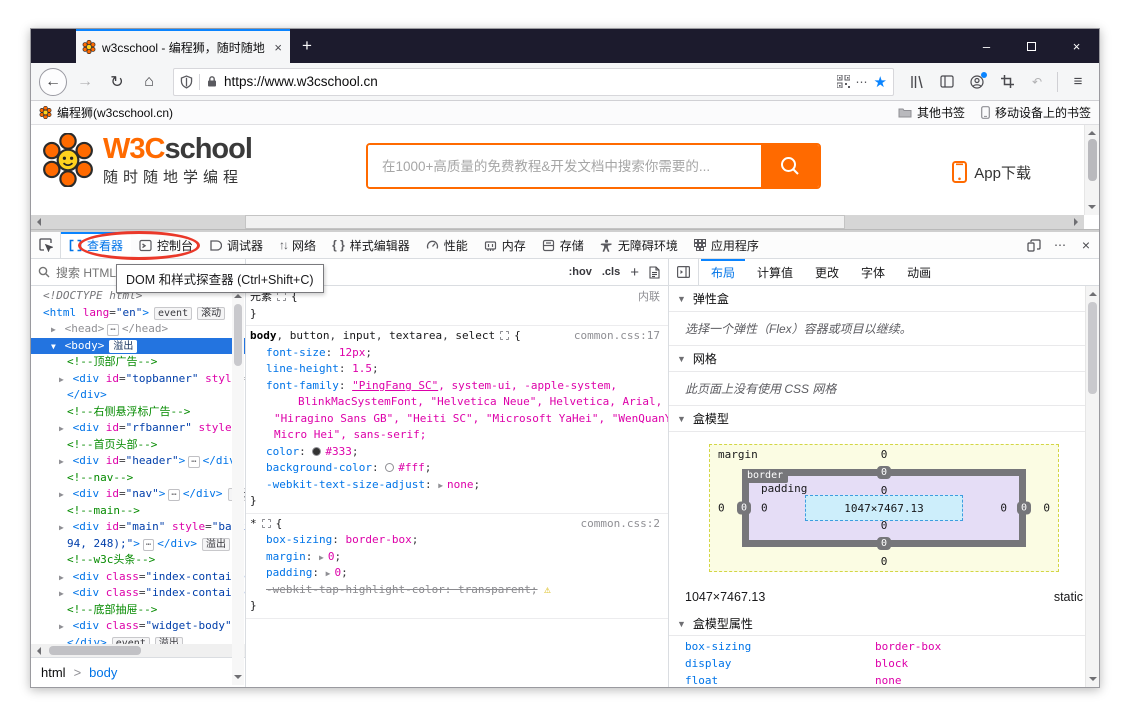 The height and width of the screenshot is (712, 1128). Describe the element at coordinates (46, 245) in the screenshot. I see `pick-element-button` at that location.